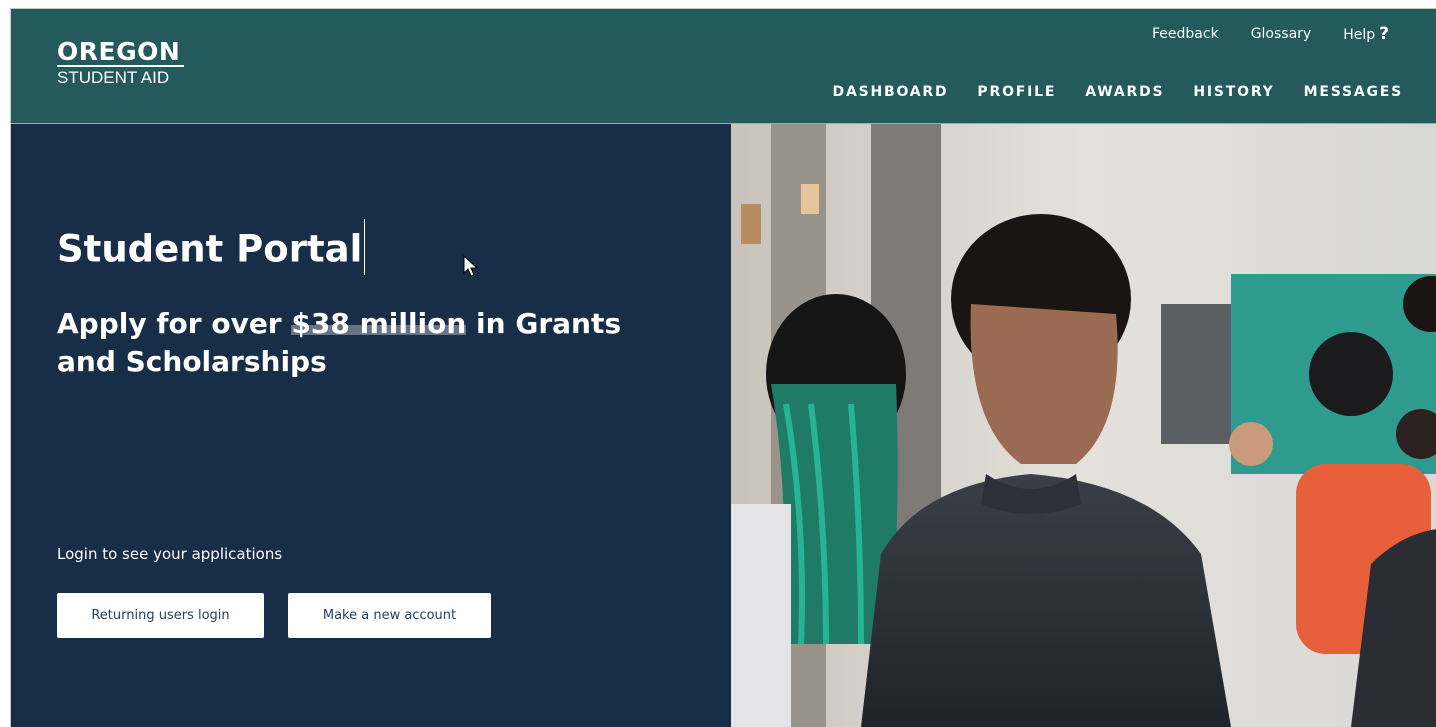 This screenshot has width=1436, height=727. I want to click on nav-history: HISTORY, so click(1233, 92).